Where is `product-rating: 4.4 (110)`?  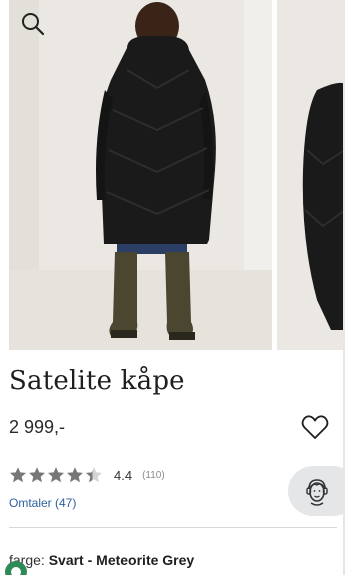
product-rating: 4.4 (110) is located at coordinates (87, 475).